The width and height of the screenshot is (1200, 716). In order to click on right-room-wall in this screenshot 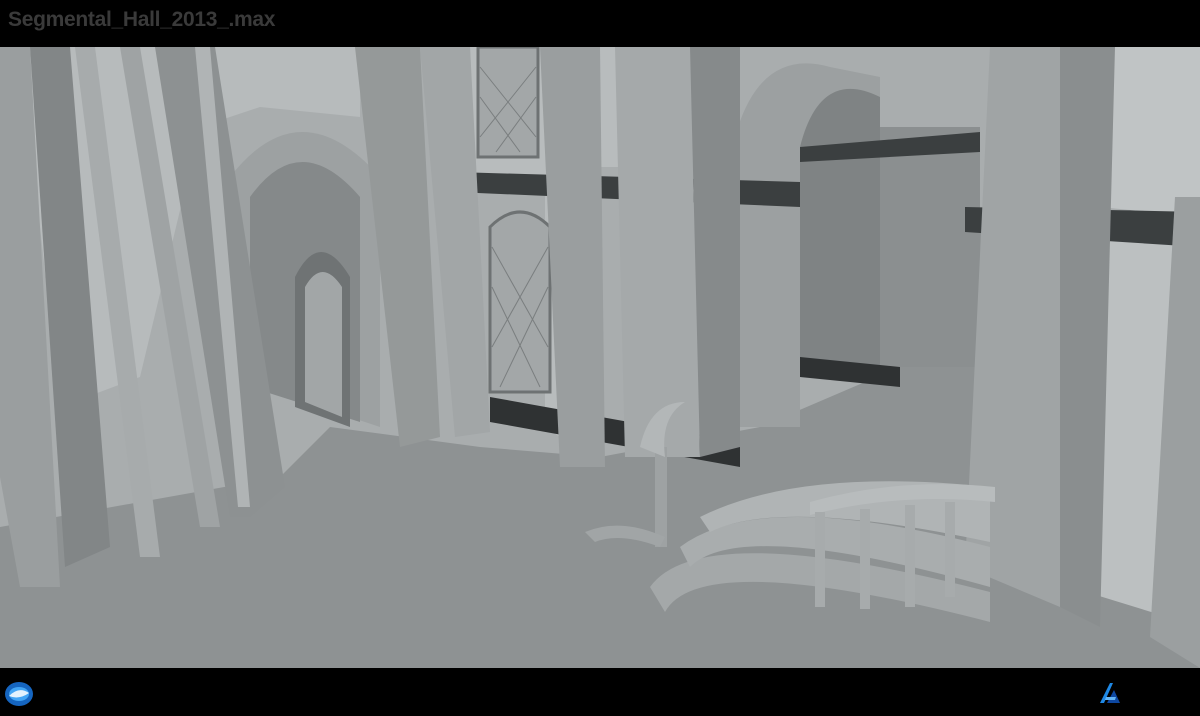, I will do `click(930, 247)`.